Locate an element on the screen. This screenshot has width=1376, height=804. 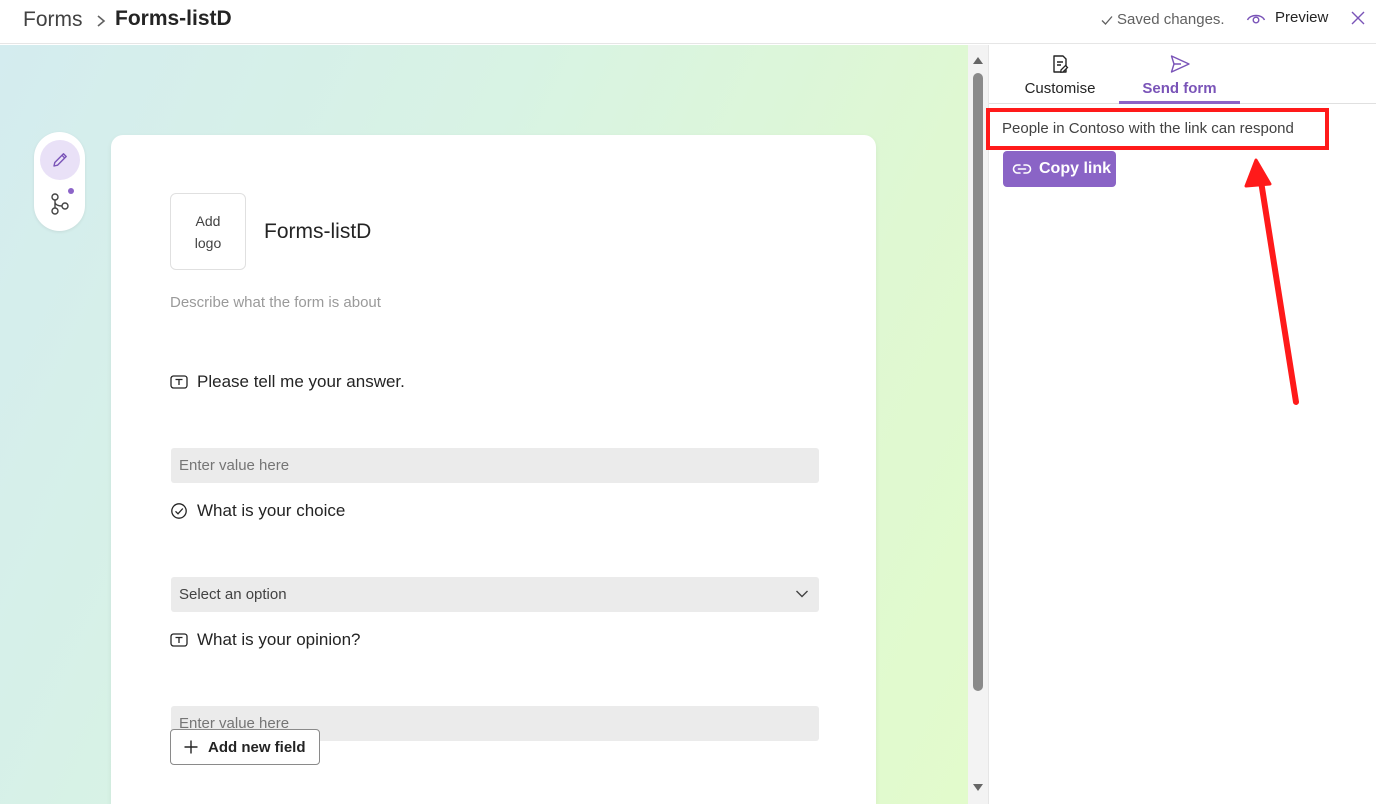
chevron-right-icon is located at coordinates (101, 21).